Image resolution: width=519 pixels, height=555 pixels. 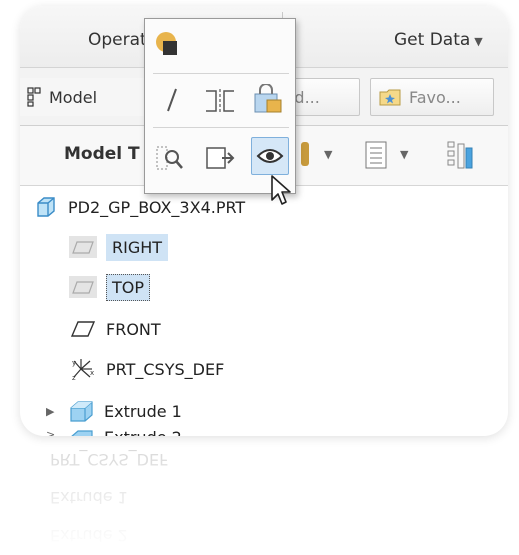 What do you see at coordinates (128, 287) in the screenshot?
I see `tree-item-label: TOP` at bounding box center [128, 287].